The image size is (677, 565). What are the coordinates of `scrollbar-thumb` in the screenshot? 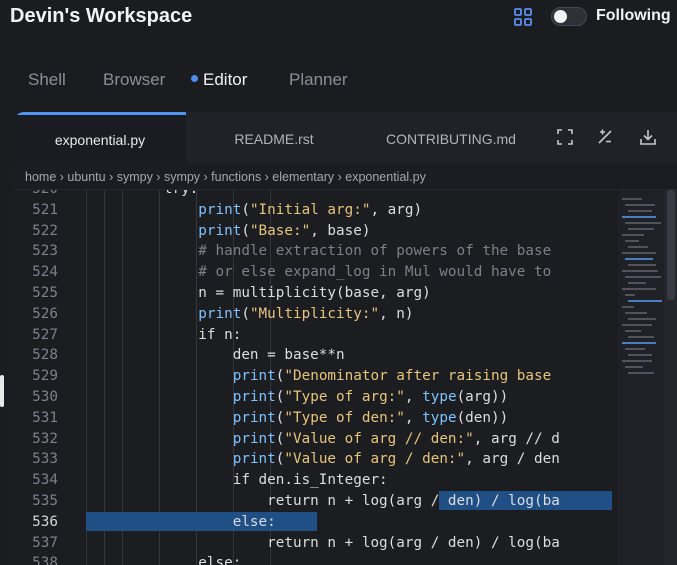 It's located at (671, 245).